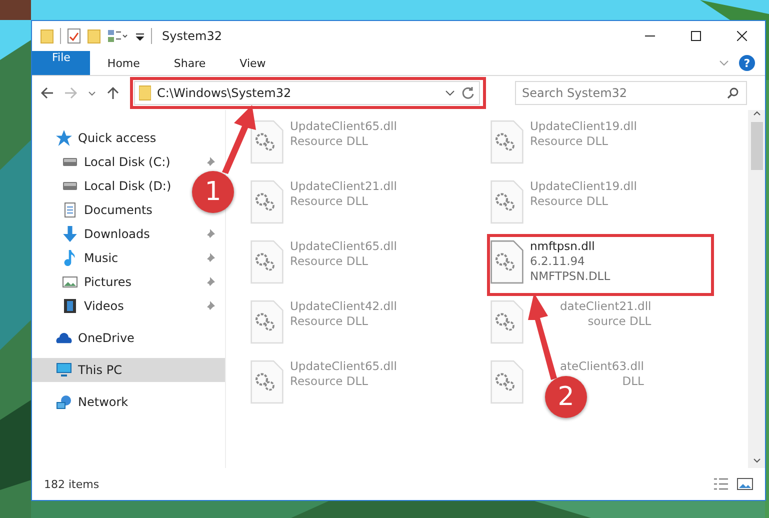 This screenshot has height=518, width=769. What do you see at coordinates (97, 210) in the screenshot?
I see `nav-item: Documents` at bounding box center [97, 210].